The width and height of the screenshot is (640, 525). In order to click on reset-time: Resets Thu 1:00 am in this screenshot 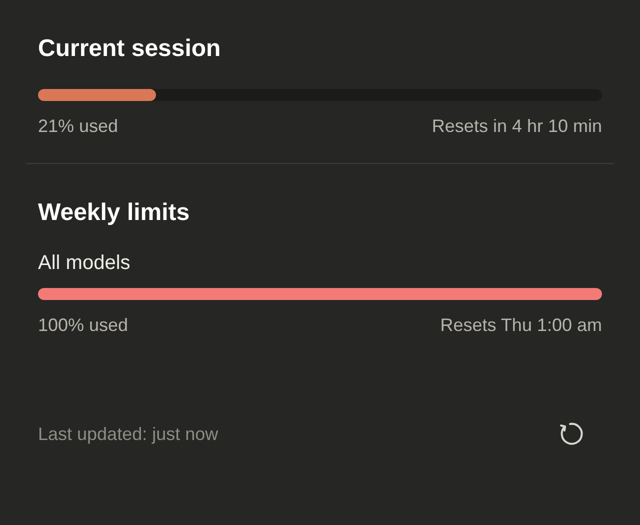, I will do `click(521, 325)`.